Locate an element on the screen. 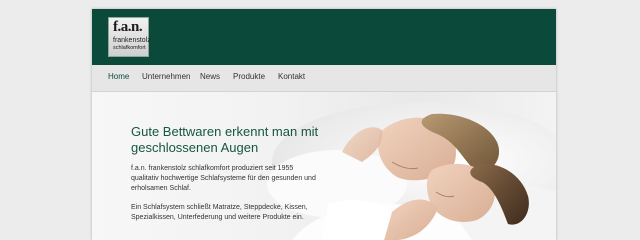 This screenshot has height=240, width=640. logo-line-2: schlafkomfort is located at coordinates (129, 48).